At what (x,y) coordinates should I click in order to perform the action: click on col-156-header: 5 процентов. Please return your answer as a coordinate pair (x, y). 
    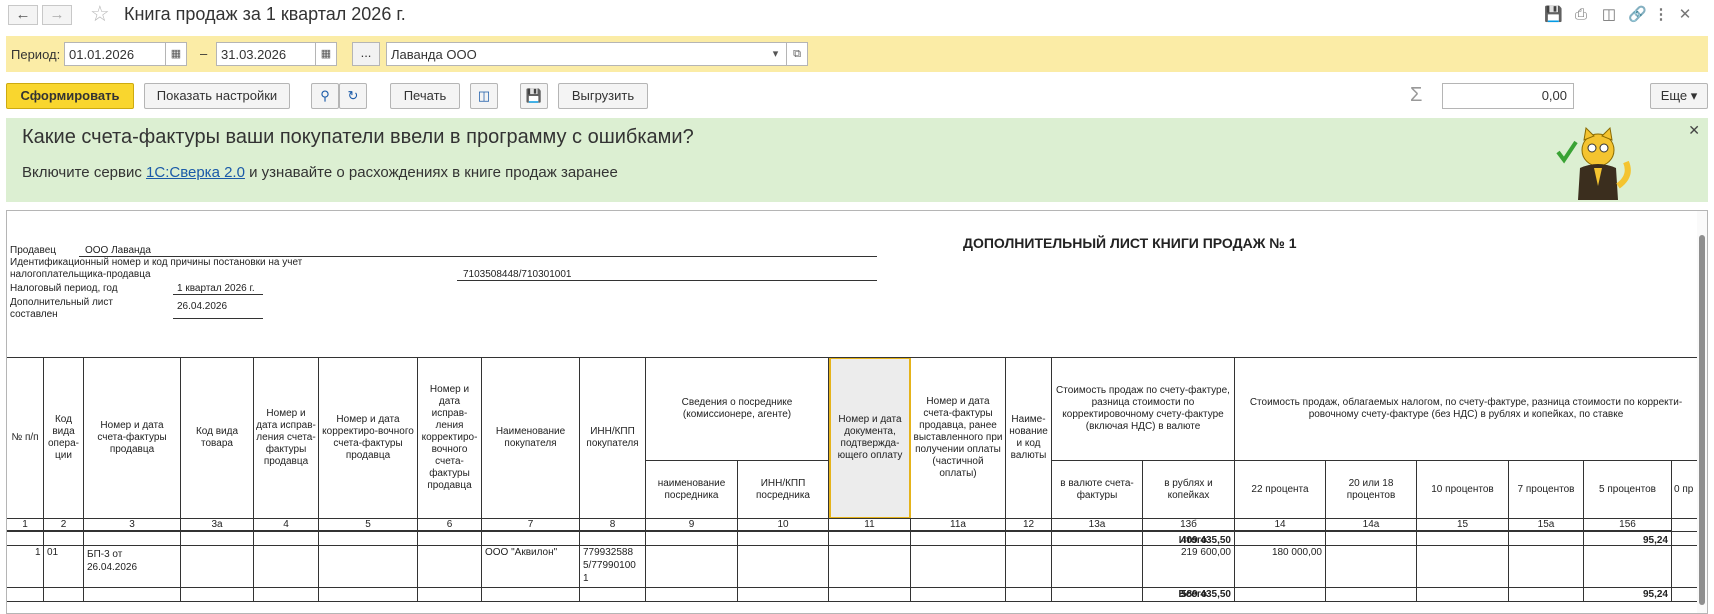
    Looking at the image, I should click on (1628, 490).